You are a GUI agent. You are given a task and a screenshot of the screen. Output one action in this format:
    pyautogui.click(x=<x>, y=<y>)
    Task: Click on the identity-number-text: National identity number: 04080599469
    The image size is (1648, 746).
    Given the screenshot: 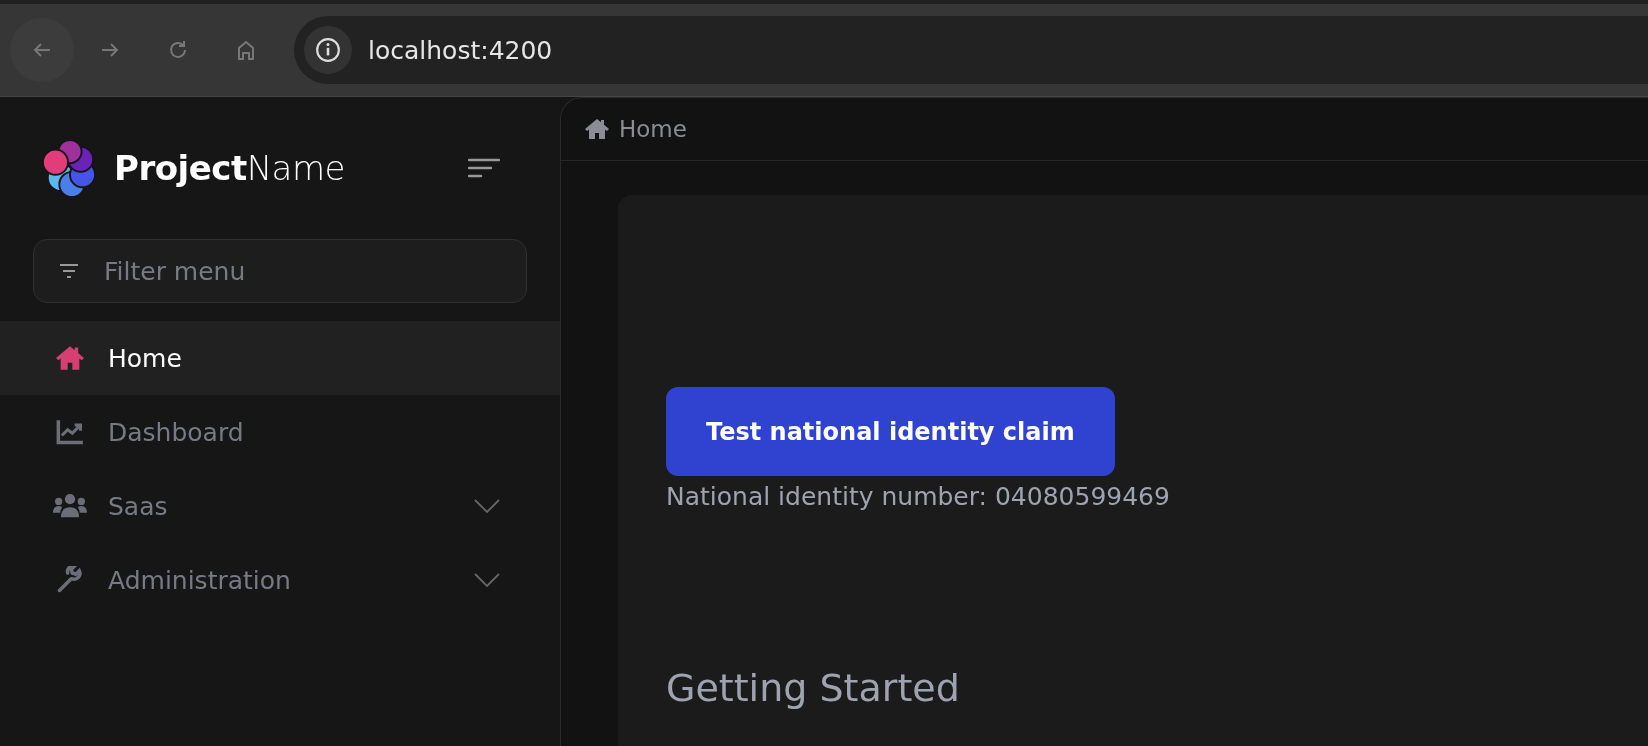 What is the action you would take?
    pyautogui.click(x=918, y=496)
    